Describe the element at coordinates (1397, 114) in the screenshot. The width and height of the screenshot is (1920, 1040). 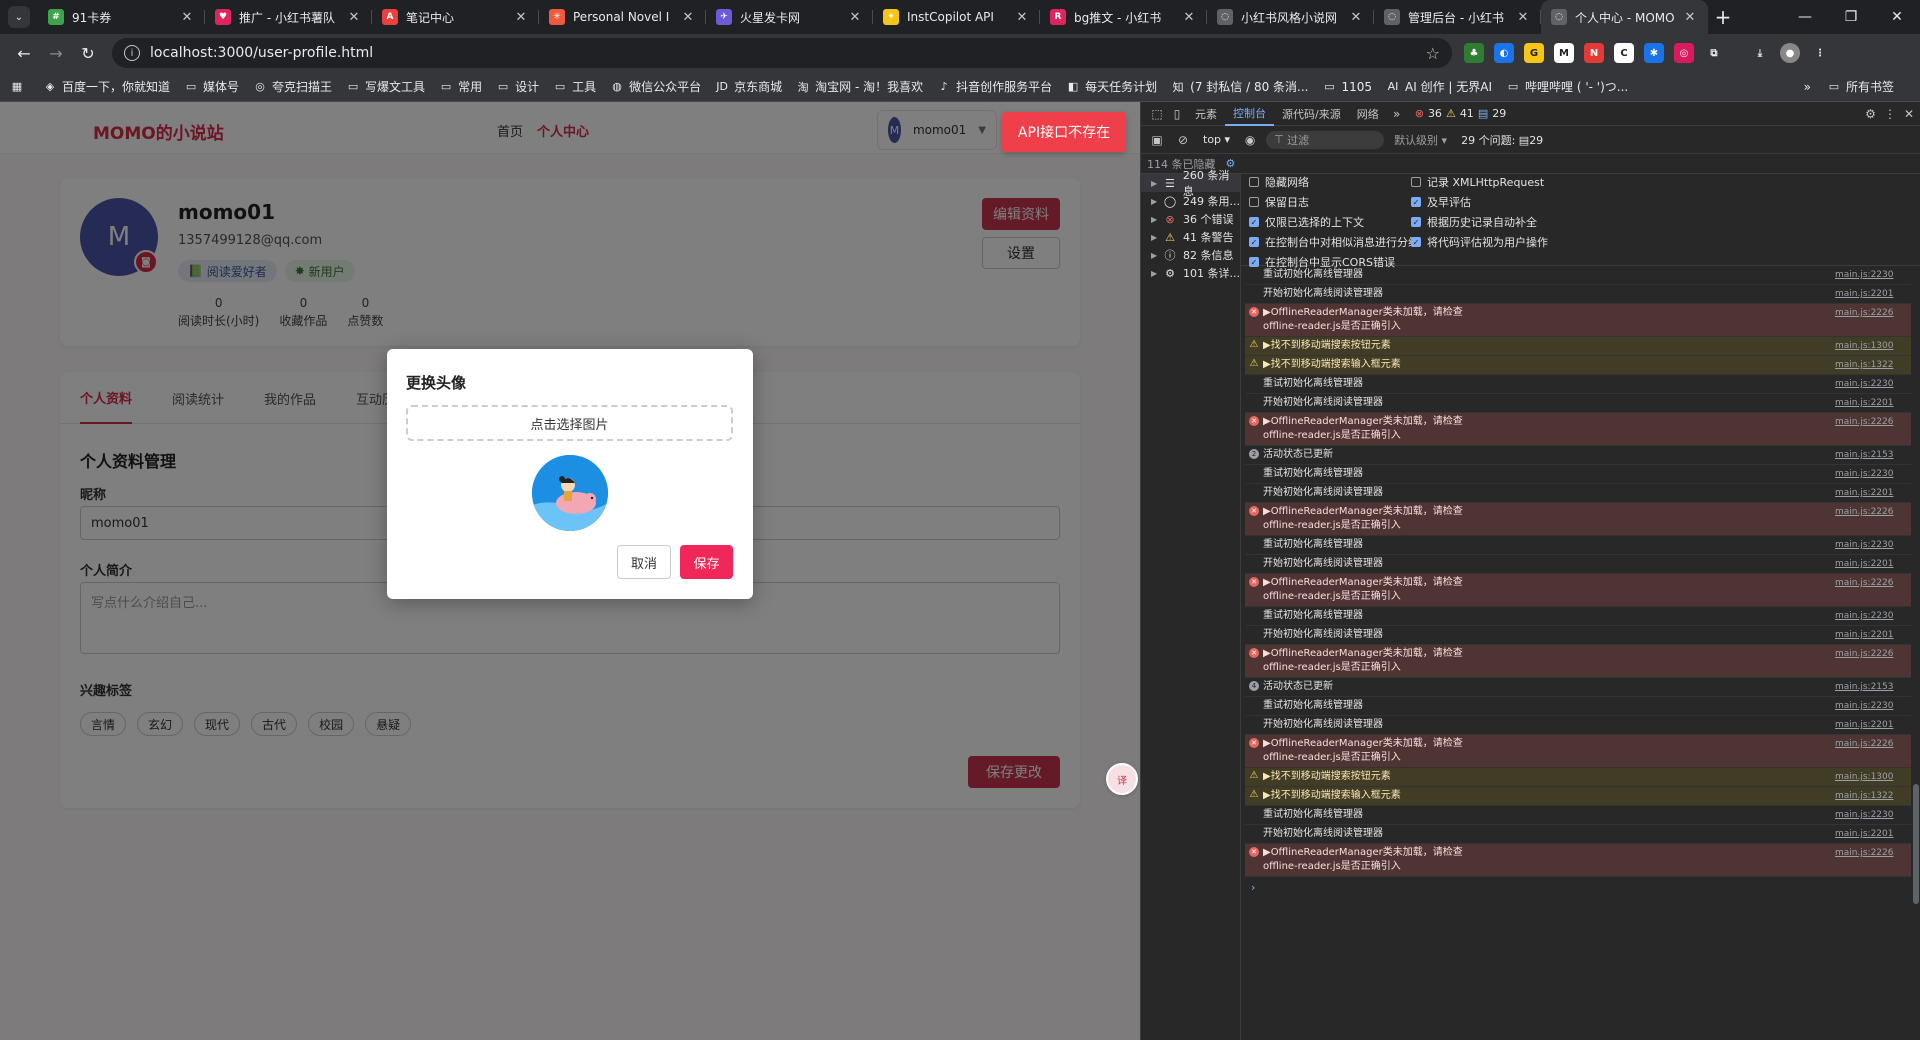
I see `more-tabs-icon: »` at that location.